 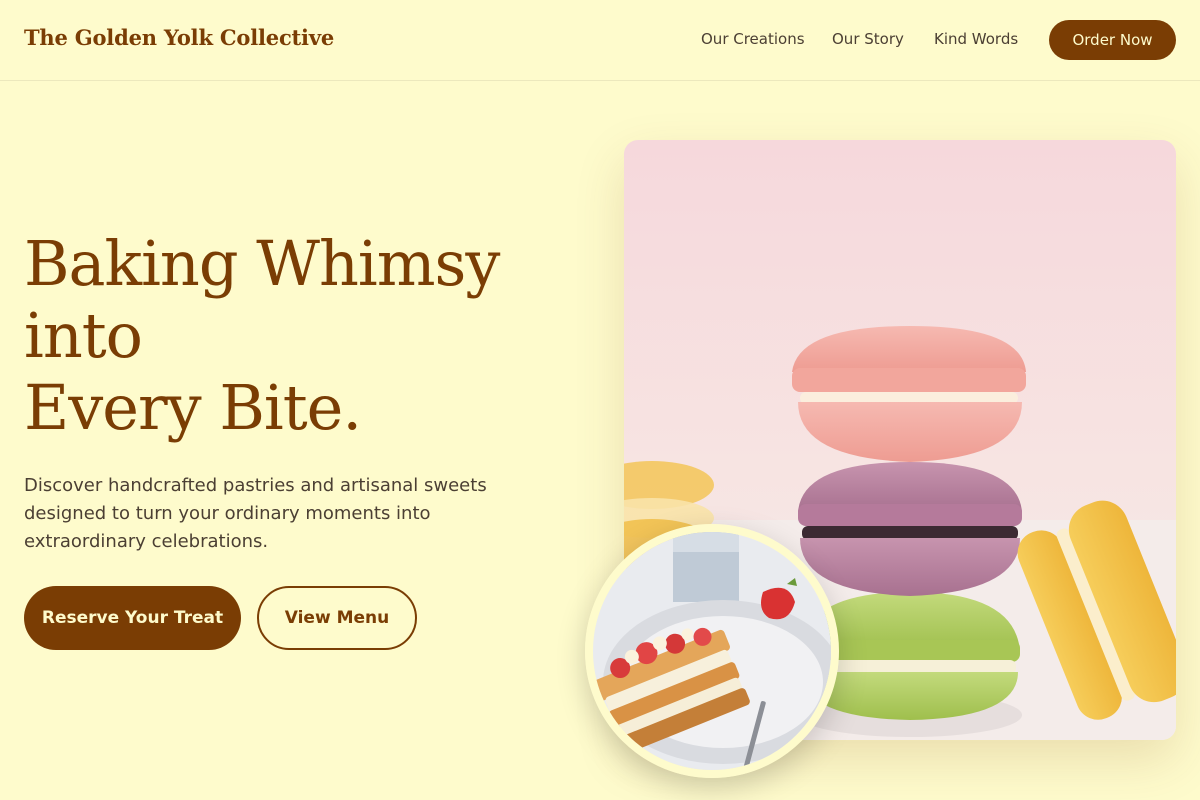 I want to click on hero-title-line-1: Baking Whimsy, so click(x=262, y=263).